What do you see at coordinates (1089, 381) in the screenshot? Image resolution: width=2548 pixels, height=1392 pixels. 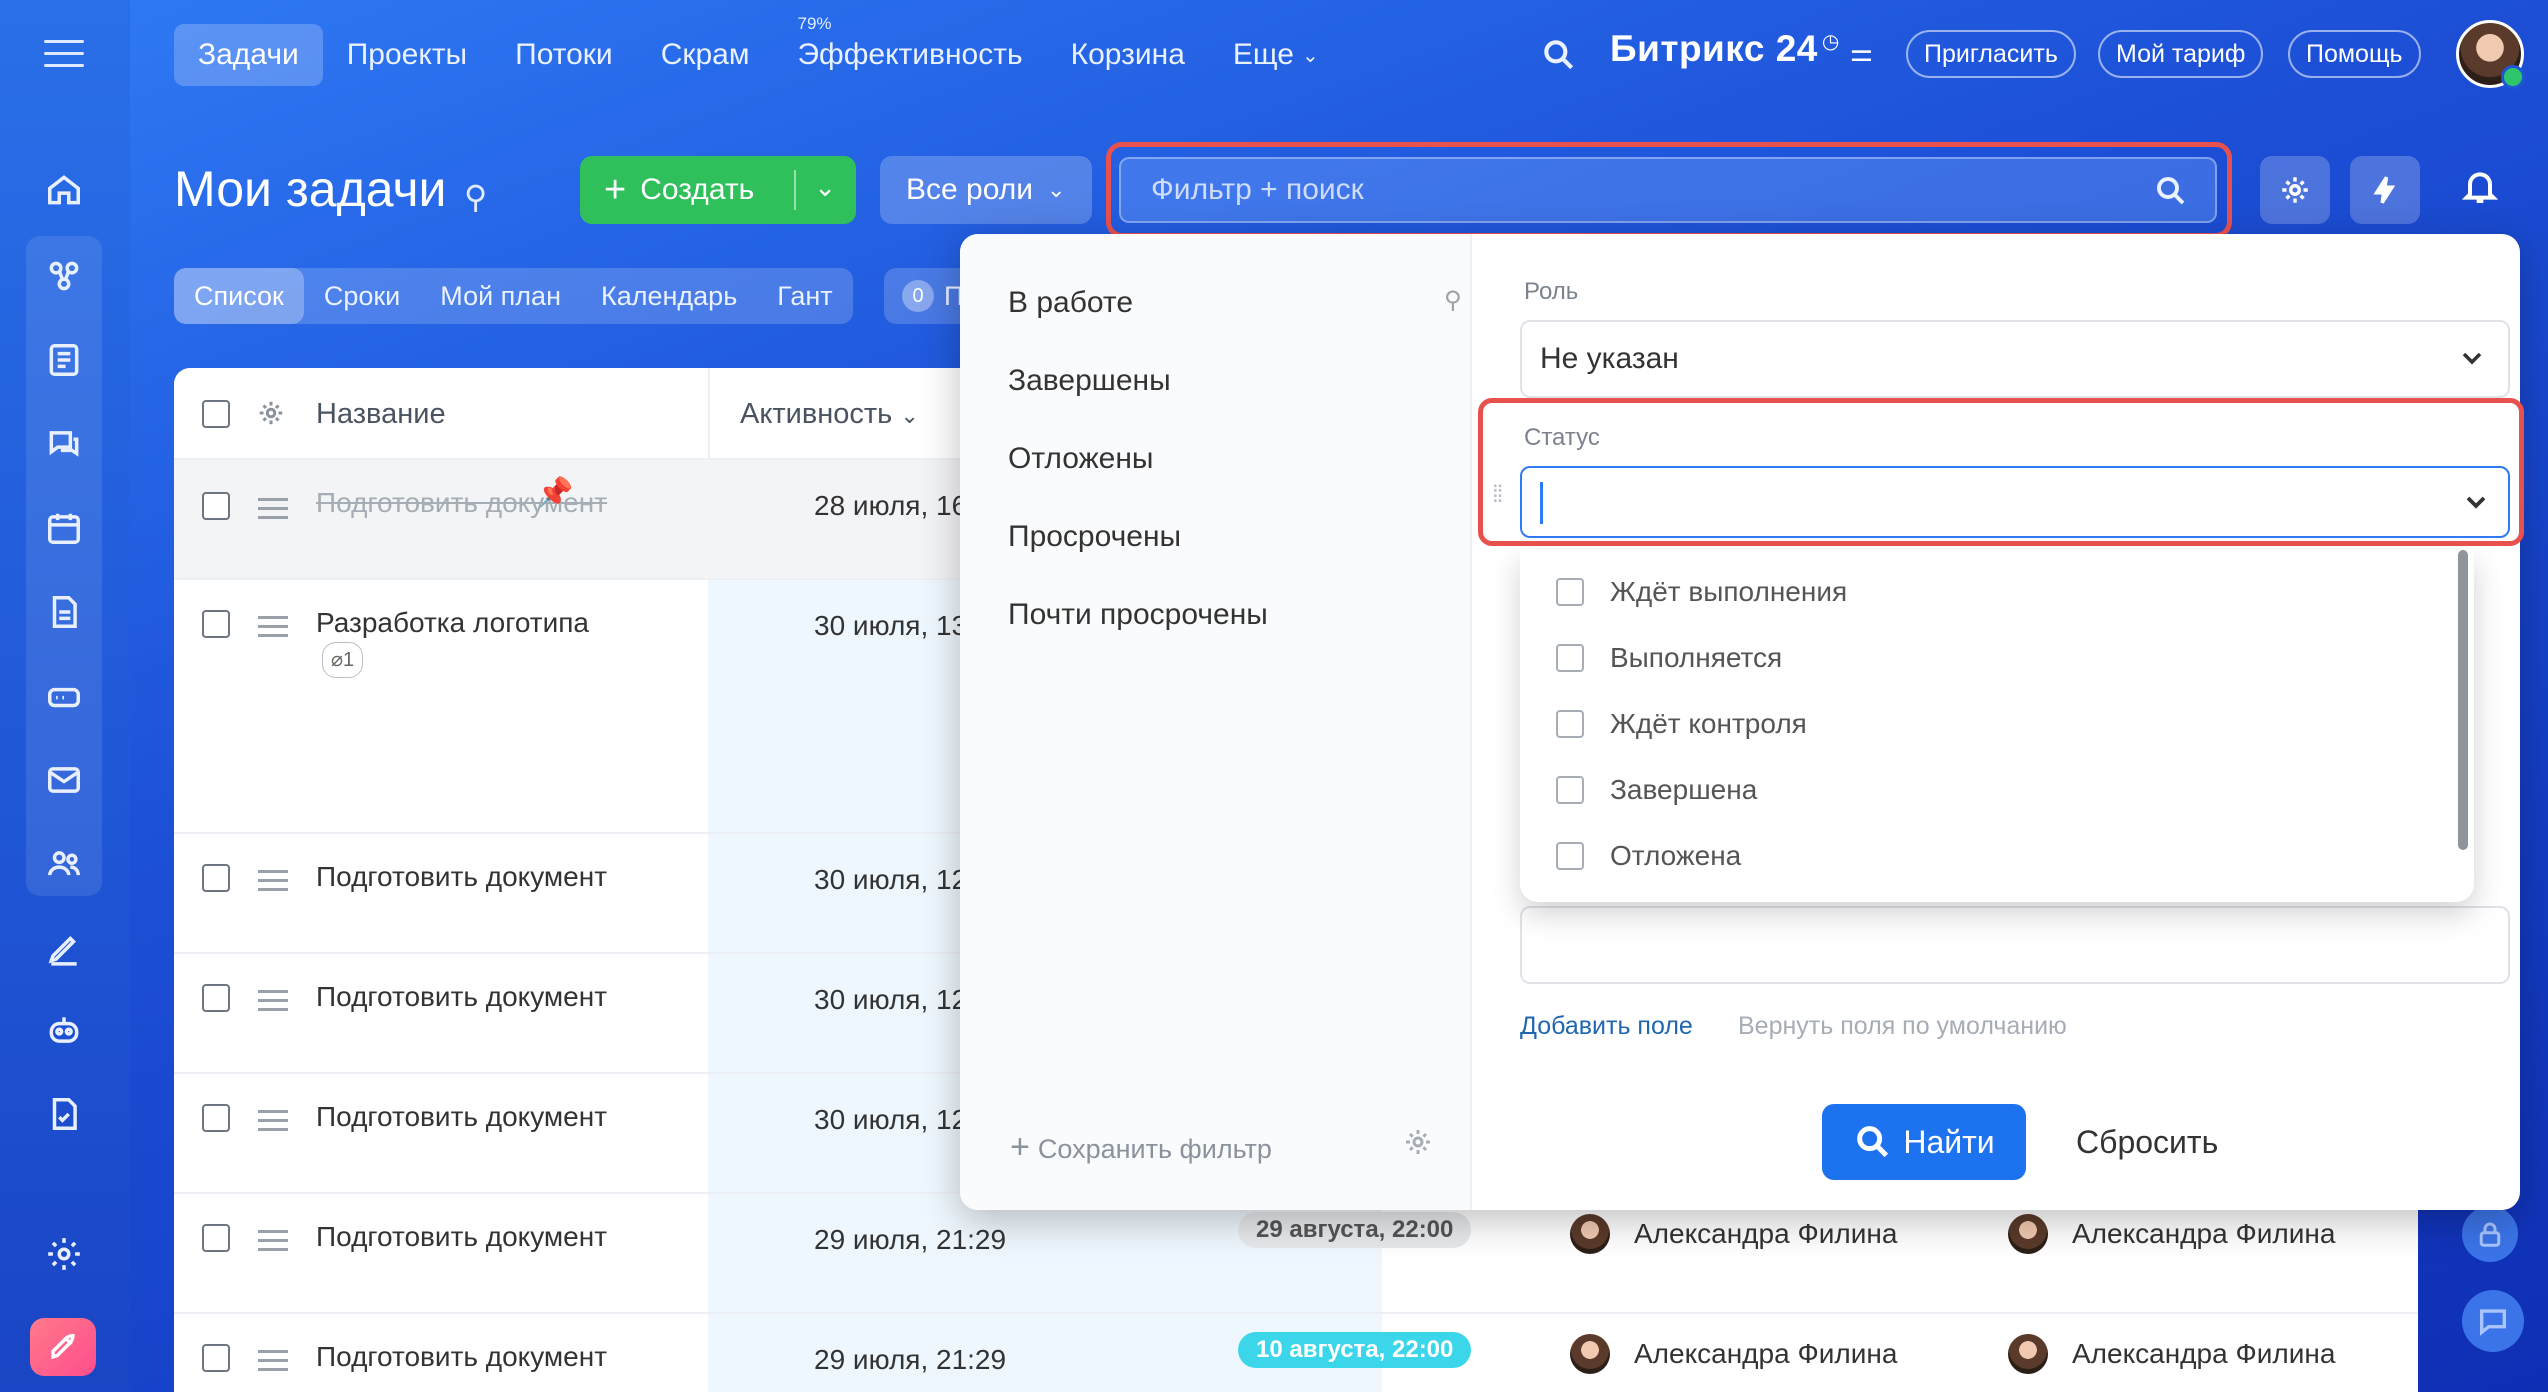 I see `preset-completed: Завершены` at bounding box center [1089, 381].